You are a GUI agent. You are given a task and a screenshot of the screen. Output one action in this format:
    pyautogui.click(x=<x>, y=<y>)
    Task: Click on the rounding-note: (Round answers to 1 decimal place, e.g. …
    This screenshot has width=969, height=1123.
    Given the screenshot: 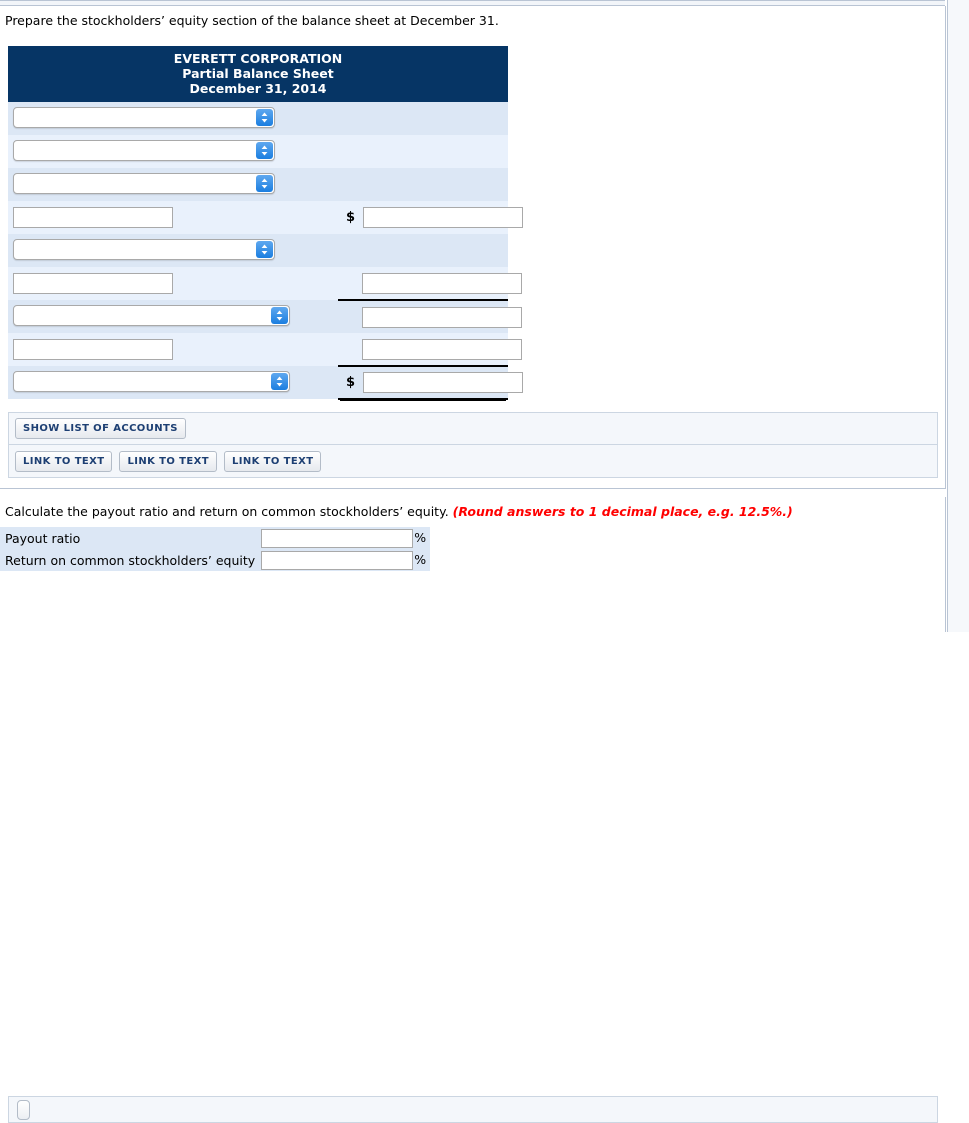 What is the action you would take?
    pyautogui.click(x=622, y=511)
    